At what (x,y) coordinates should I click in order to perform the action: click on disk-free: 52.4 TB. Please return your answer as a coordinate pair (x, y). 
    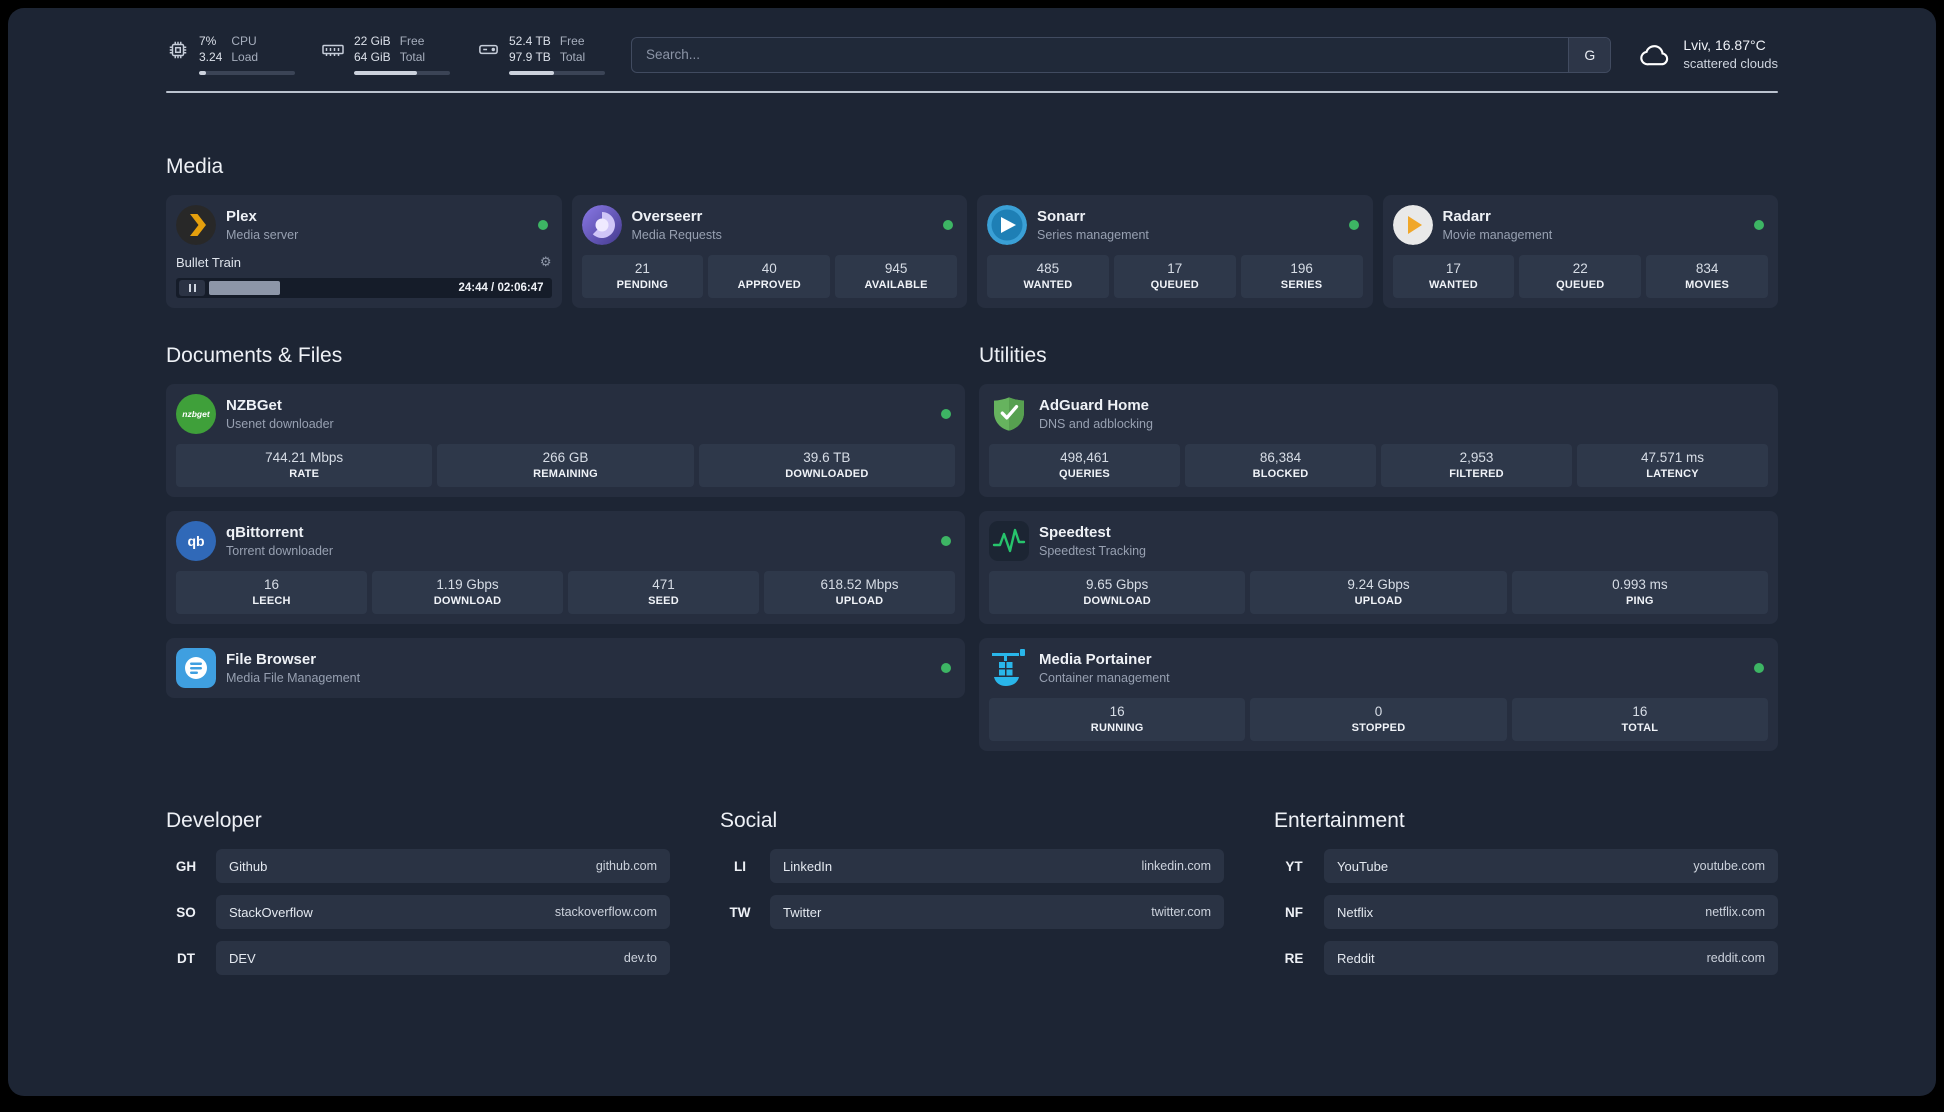
    Looking at the image, I should click on (530, 41).